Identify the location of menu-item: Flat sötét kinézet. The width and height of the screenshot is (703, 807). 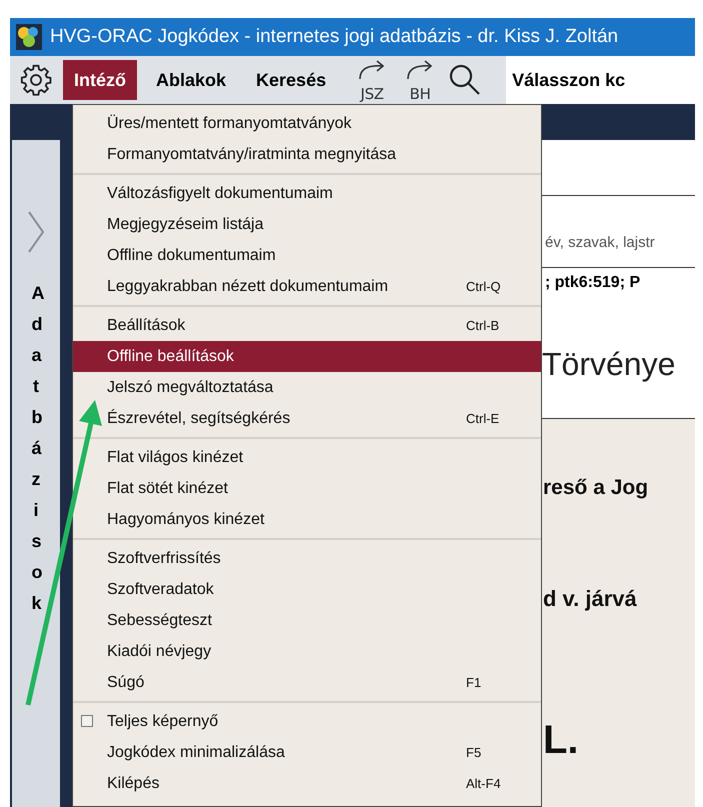
(307, 488).